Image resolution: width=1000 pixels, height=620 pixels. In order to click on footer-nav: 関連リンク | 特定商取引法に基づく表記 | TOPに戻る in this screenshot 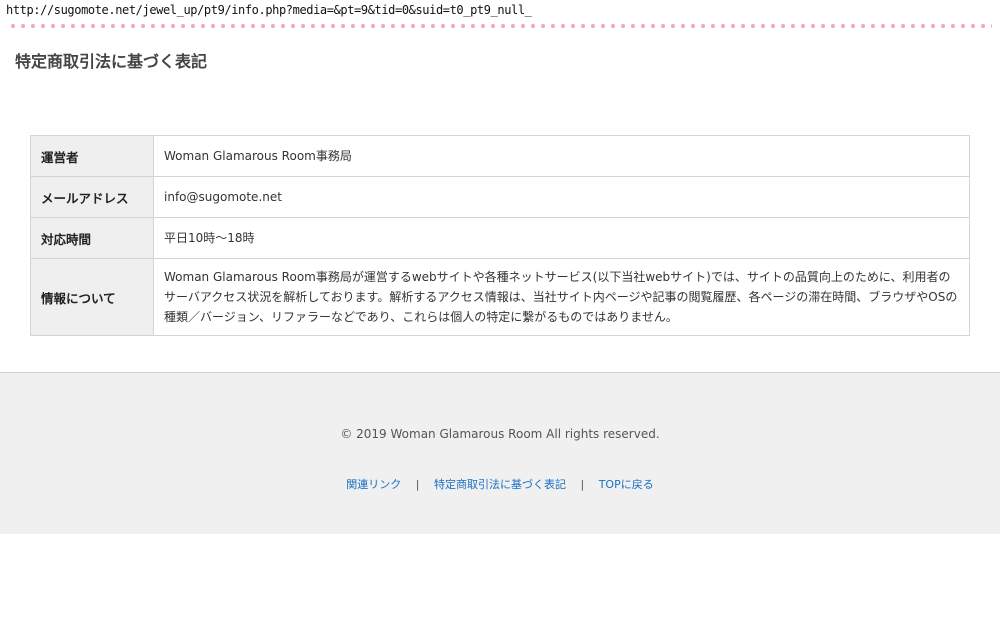, I will do `click(500, 484)`.